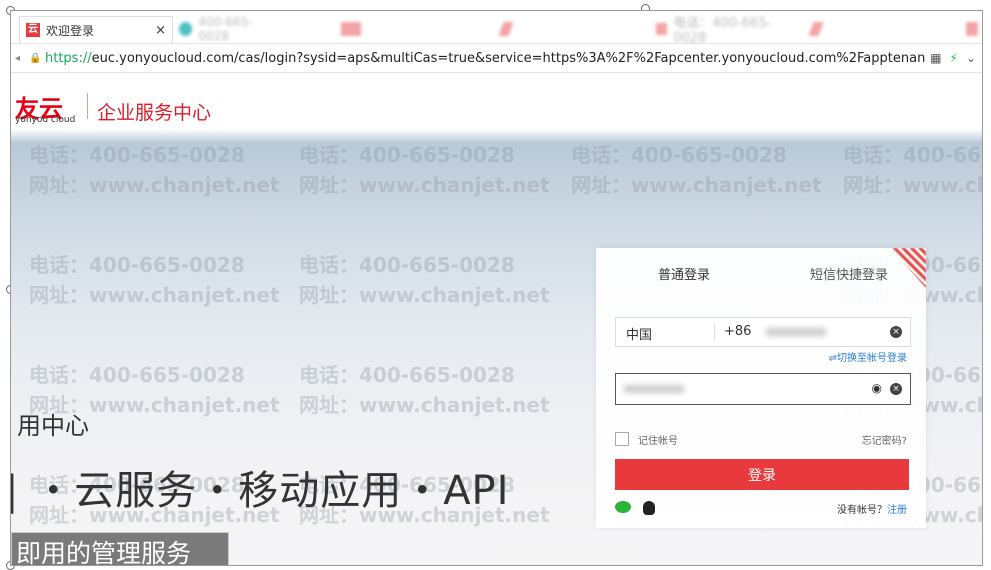 The height and width of the screenshot is (570, 991). Describe the element at coordinates (35, 58) in the screenshot. I see `lock-icon: 🔒` at that location.